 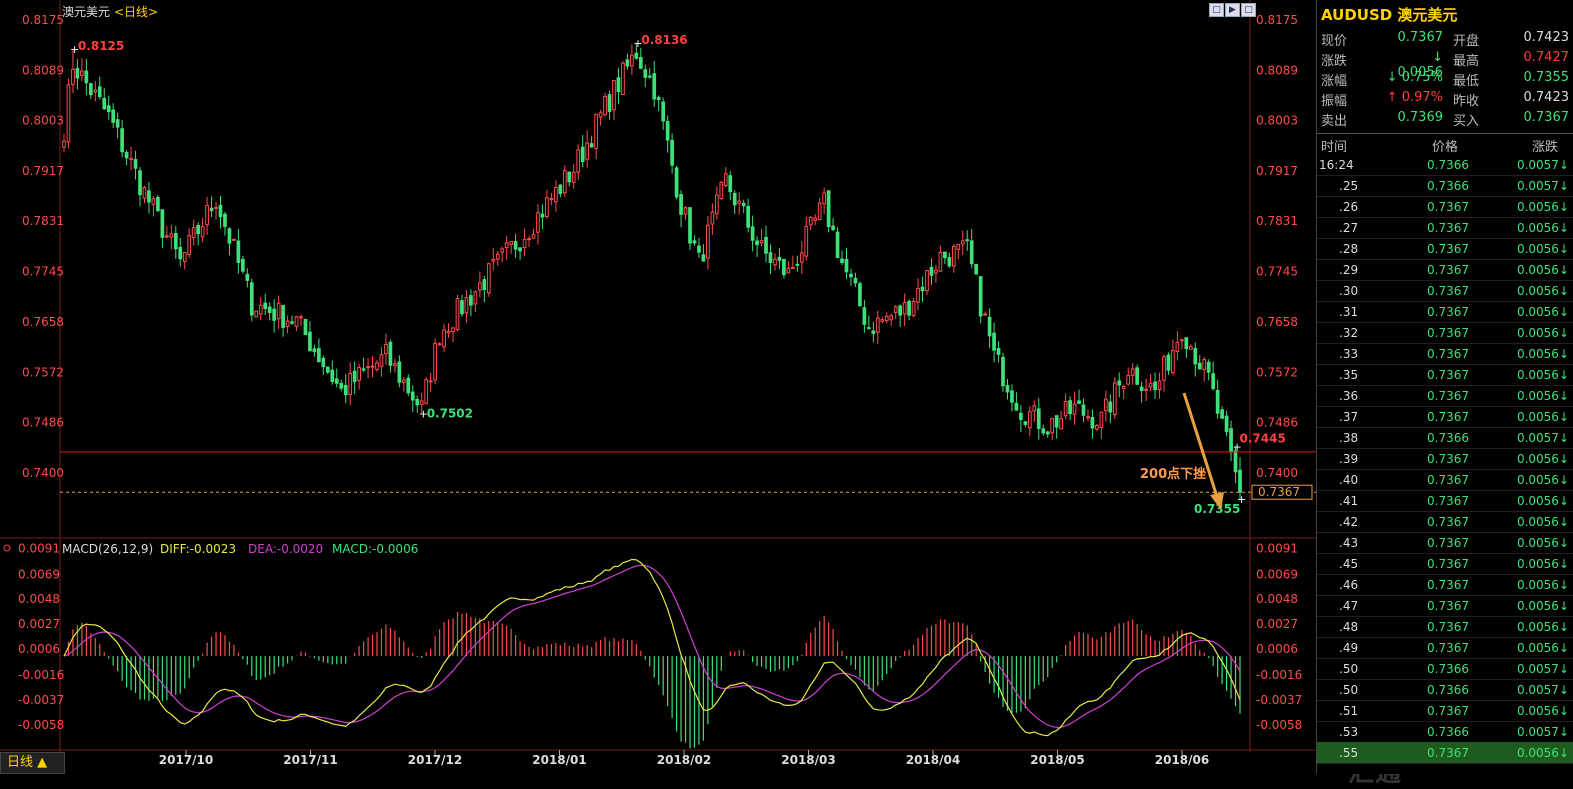 I want to click on quote-value: 0.7369, so click(x=1420, y=117).